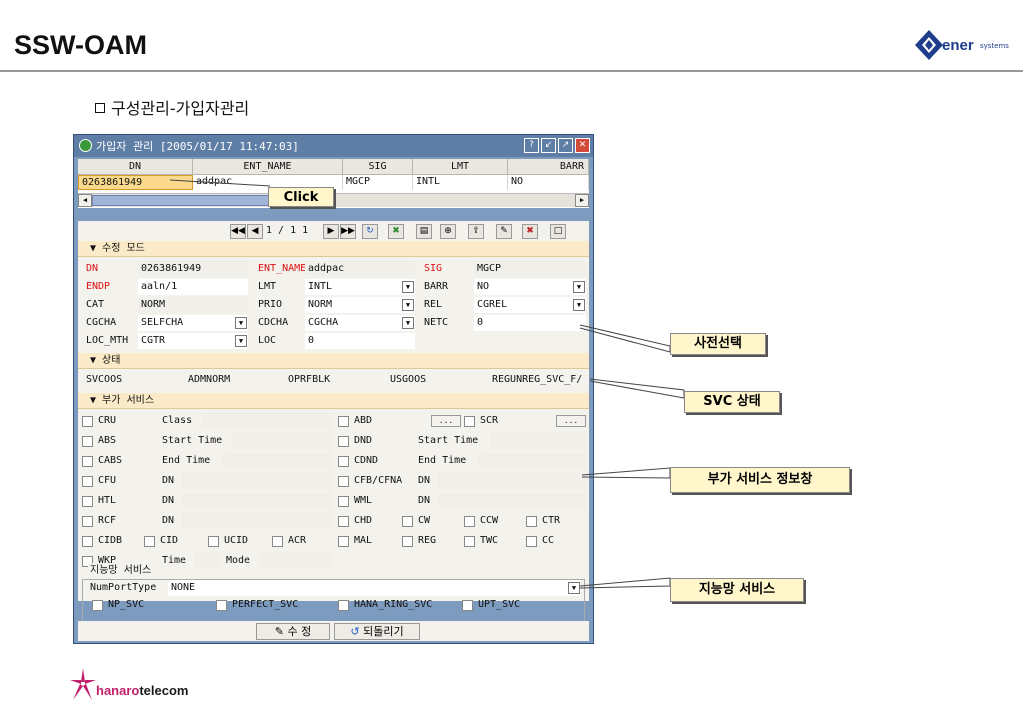 The height and width of the screenshot is (708, 1023). Describe the element at coordinates (408, 305) in the screenshot. I see `prio-dropdown-icon: ▼` at that location.